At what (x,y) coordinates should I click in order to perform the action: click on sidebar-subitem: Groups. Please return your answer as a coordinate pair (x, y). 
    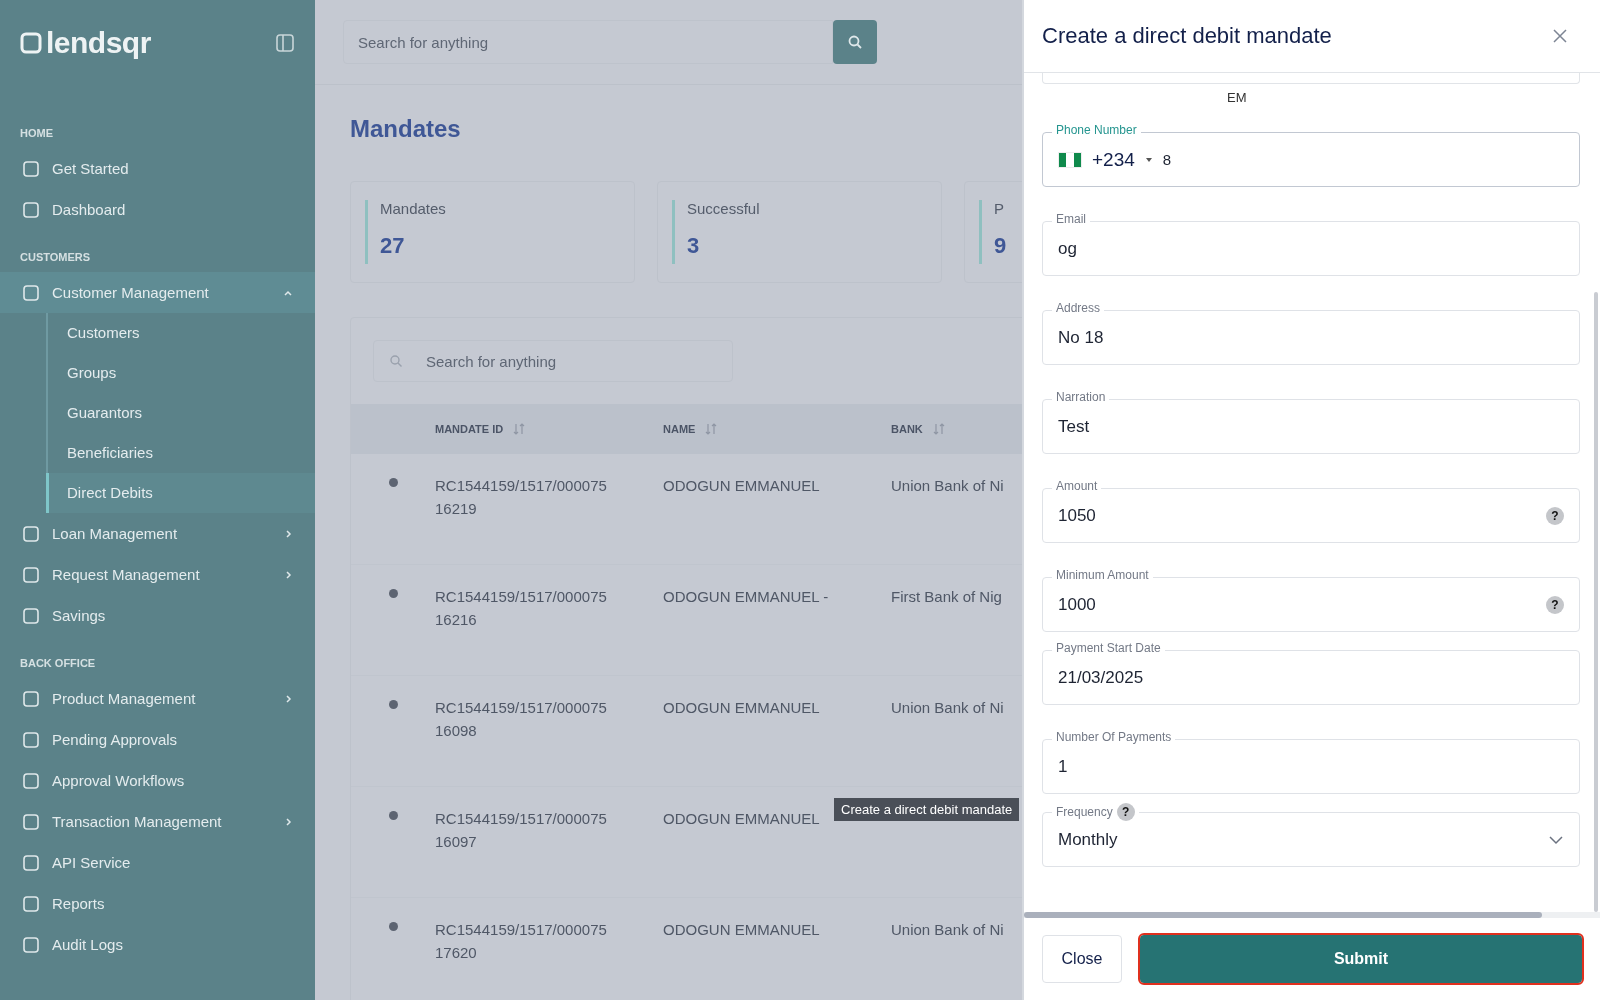
    Looking at the image, I should click on (180, 373).